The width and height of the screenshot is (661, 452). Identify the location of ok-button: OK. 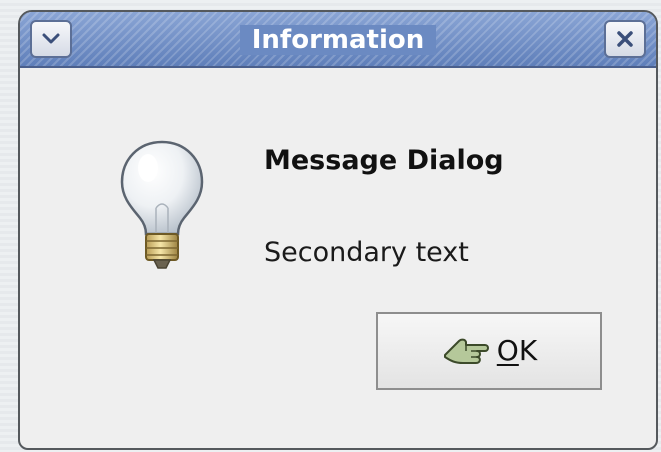
(489, 351).